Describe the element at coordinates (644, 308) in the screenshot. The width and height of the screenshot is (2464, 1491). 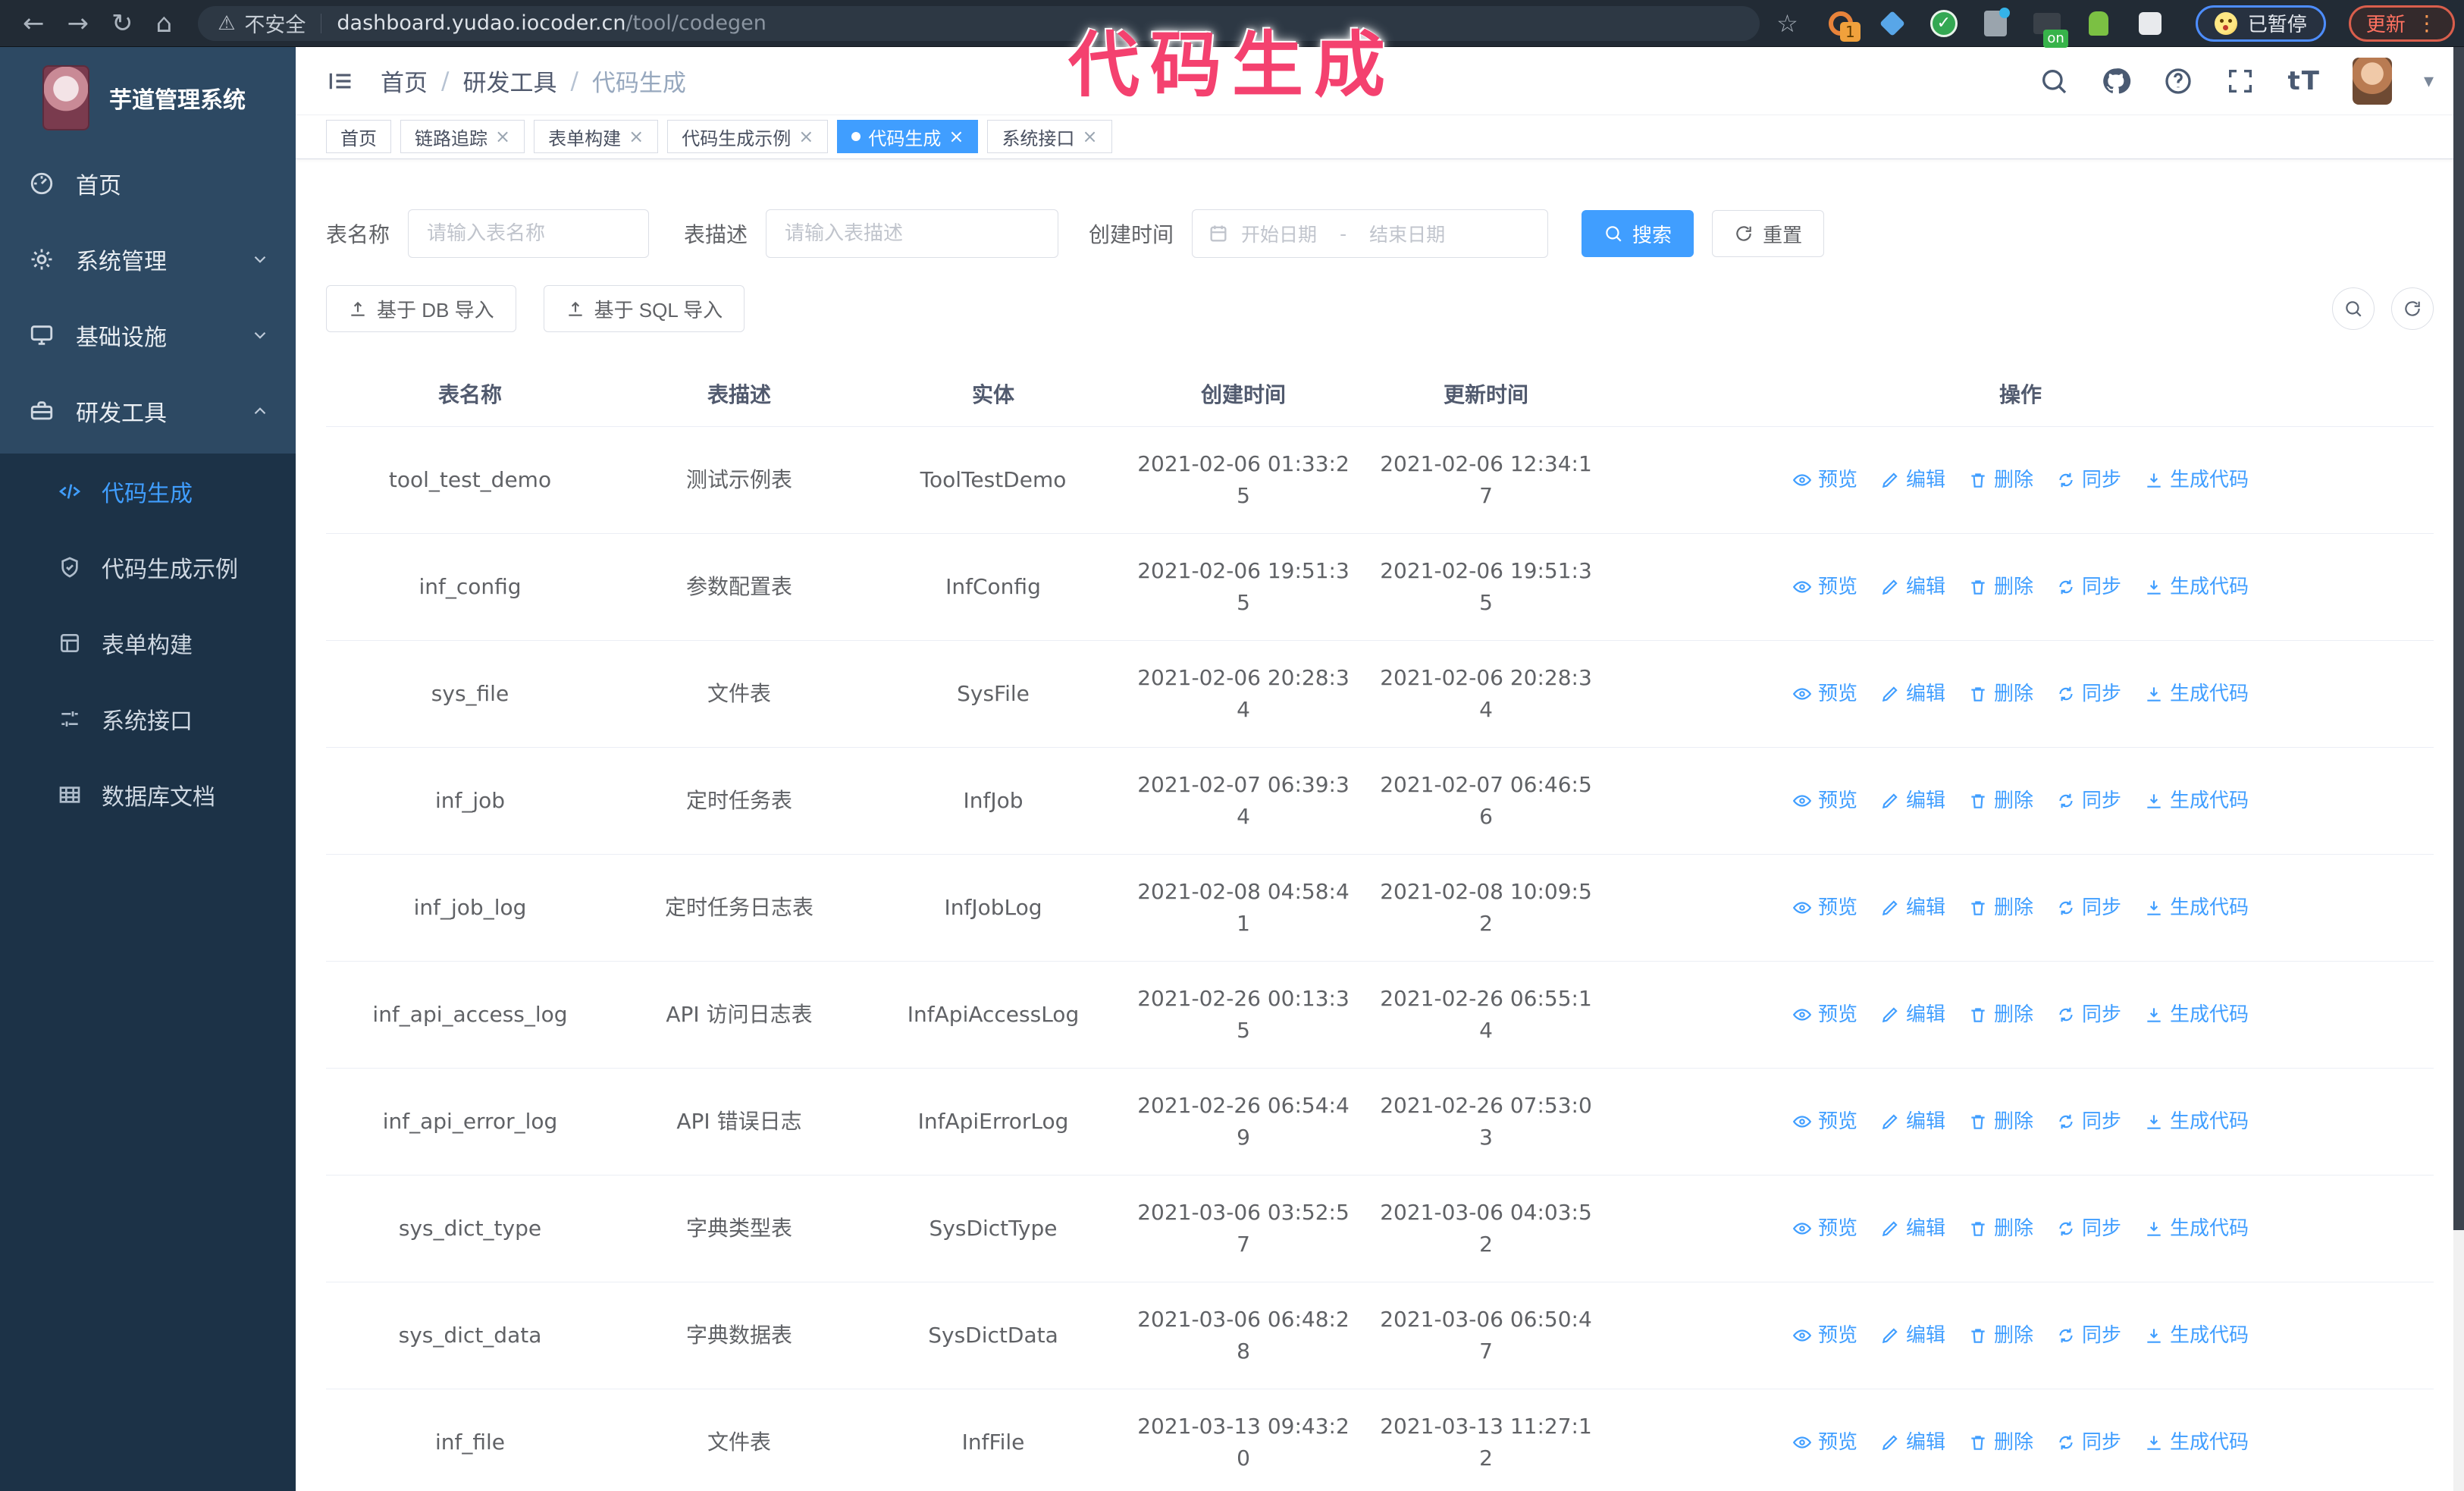
I see `import-sql-button: 基于 SQL 导入` at that location.